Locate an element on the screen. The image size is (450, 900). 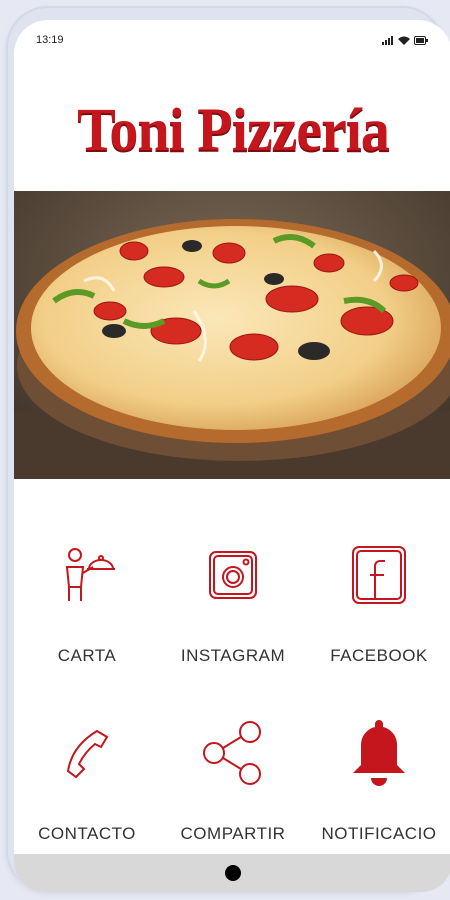
status-time: 13:19 is located at coordinates (50, 40).